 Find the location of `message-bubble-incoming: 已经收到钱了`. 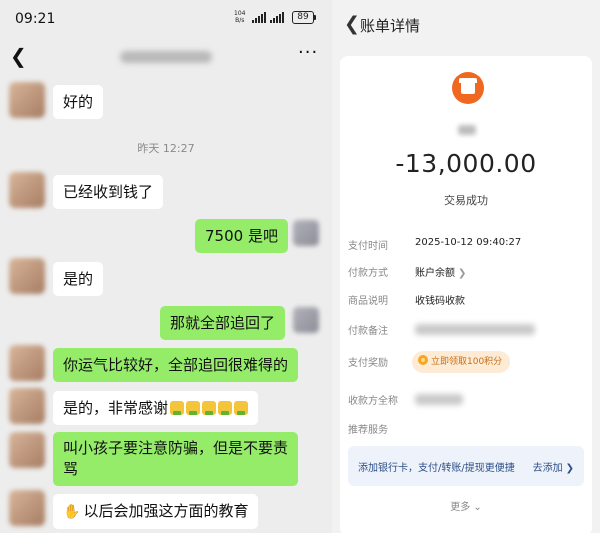

message-bubble-incoming: 已经收到钱了 is located at coordinates (108, 192).